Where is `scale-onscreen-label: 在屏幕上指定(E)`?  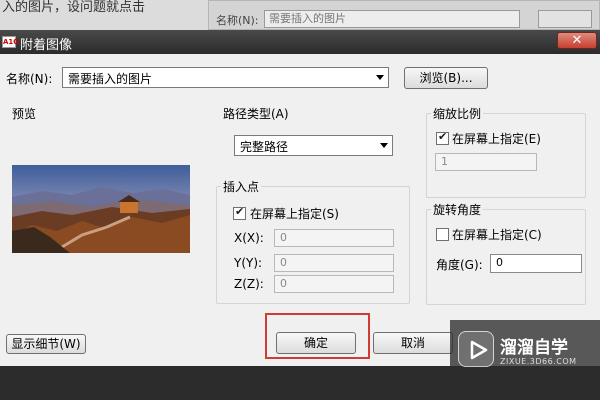 scale-onscreen-label: 在屏幕上指定(E) is located at coordinates (496, 139).